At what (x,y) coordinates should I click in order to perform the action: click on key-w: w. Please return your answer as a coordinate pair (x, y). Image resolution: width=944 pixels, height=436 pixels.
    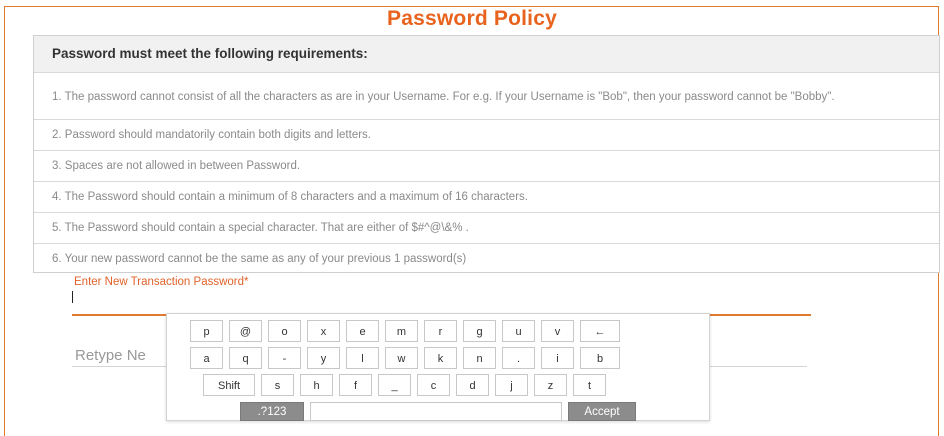
    Looking at the image, I should click on (401, 358).